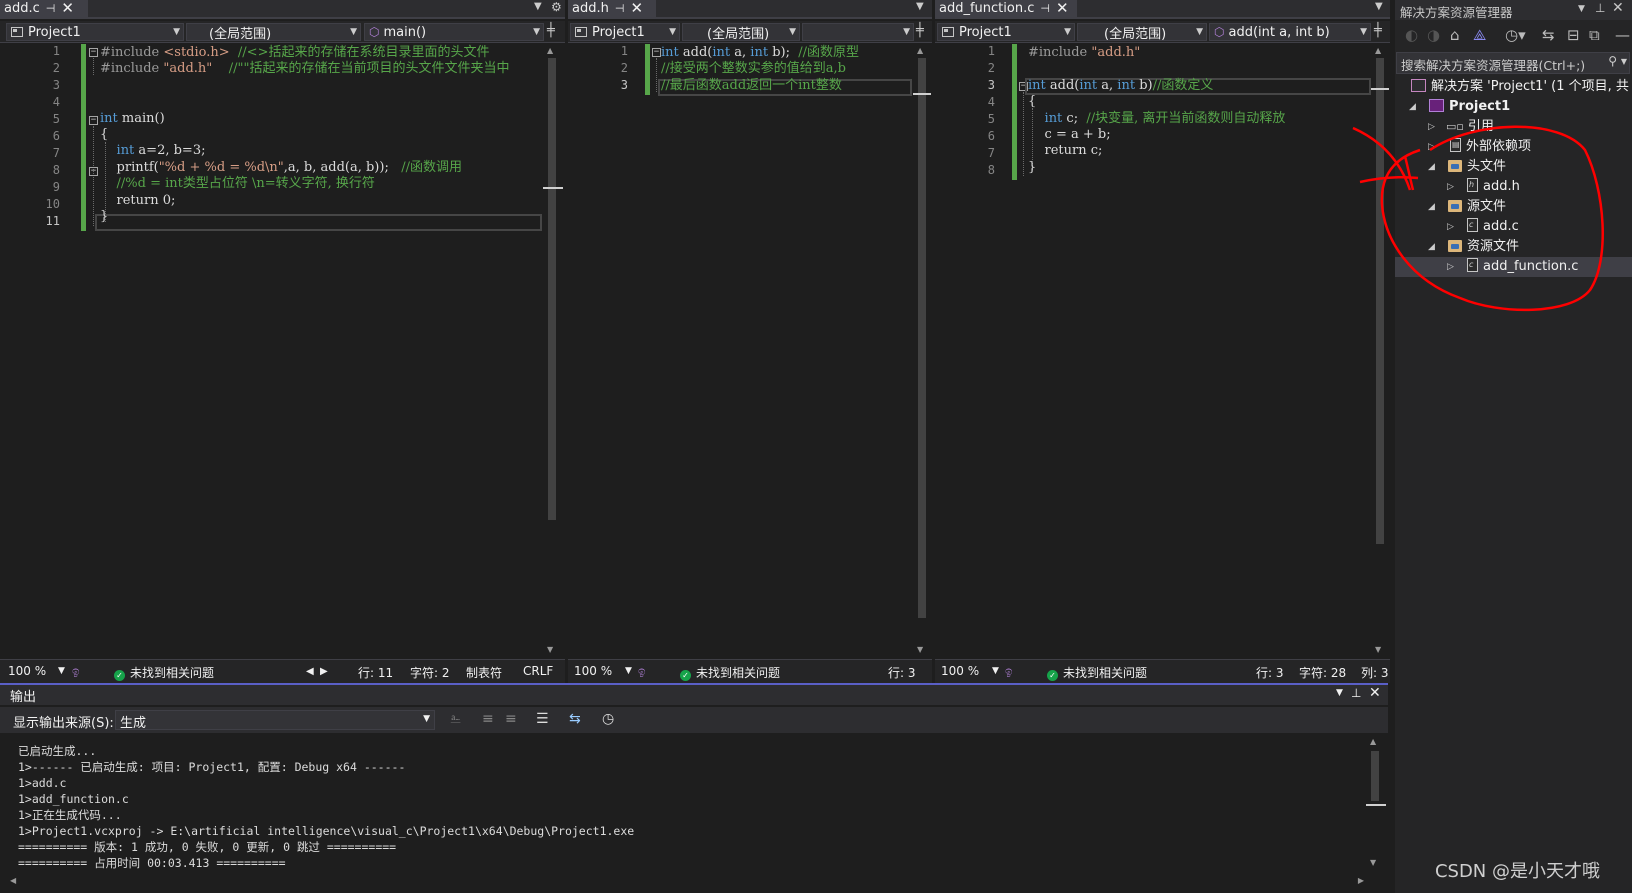 The width and height of the screenshot is (1632, 893). I want to click on scroll-right-icon: ▶, so click(1361, 880).